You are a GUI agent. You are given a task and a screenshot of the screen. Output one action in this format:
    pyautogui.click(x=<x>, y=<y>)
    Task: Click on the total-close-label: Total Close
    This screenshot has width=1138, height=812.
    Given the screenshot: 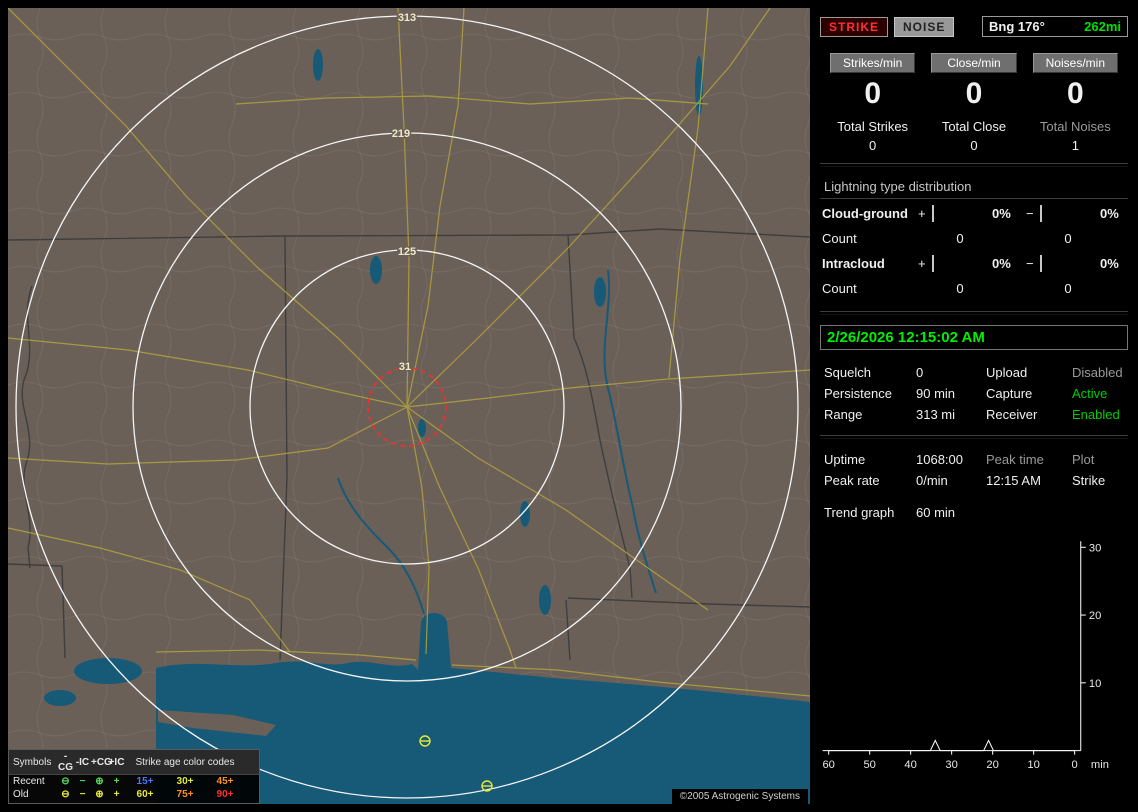 What is the action you would take?
    pyautogui.click(x=974, y=126)
    